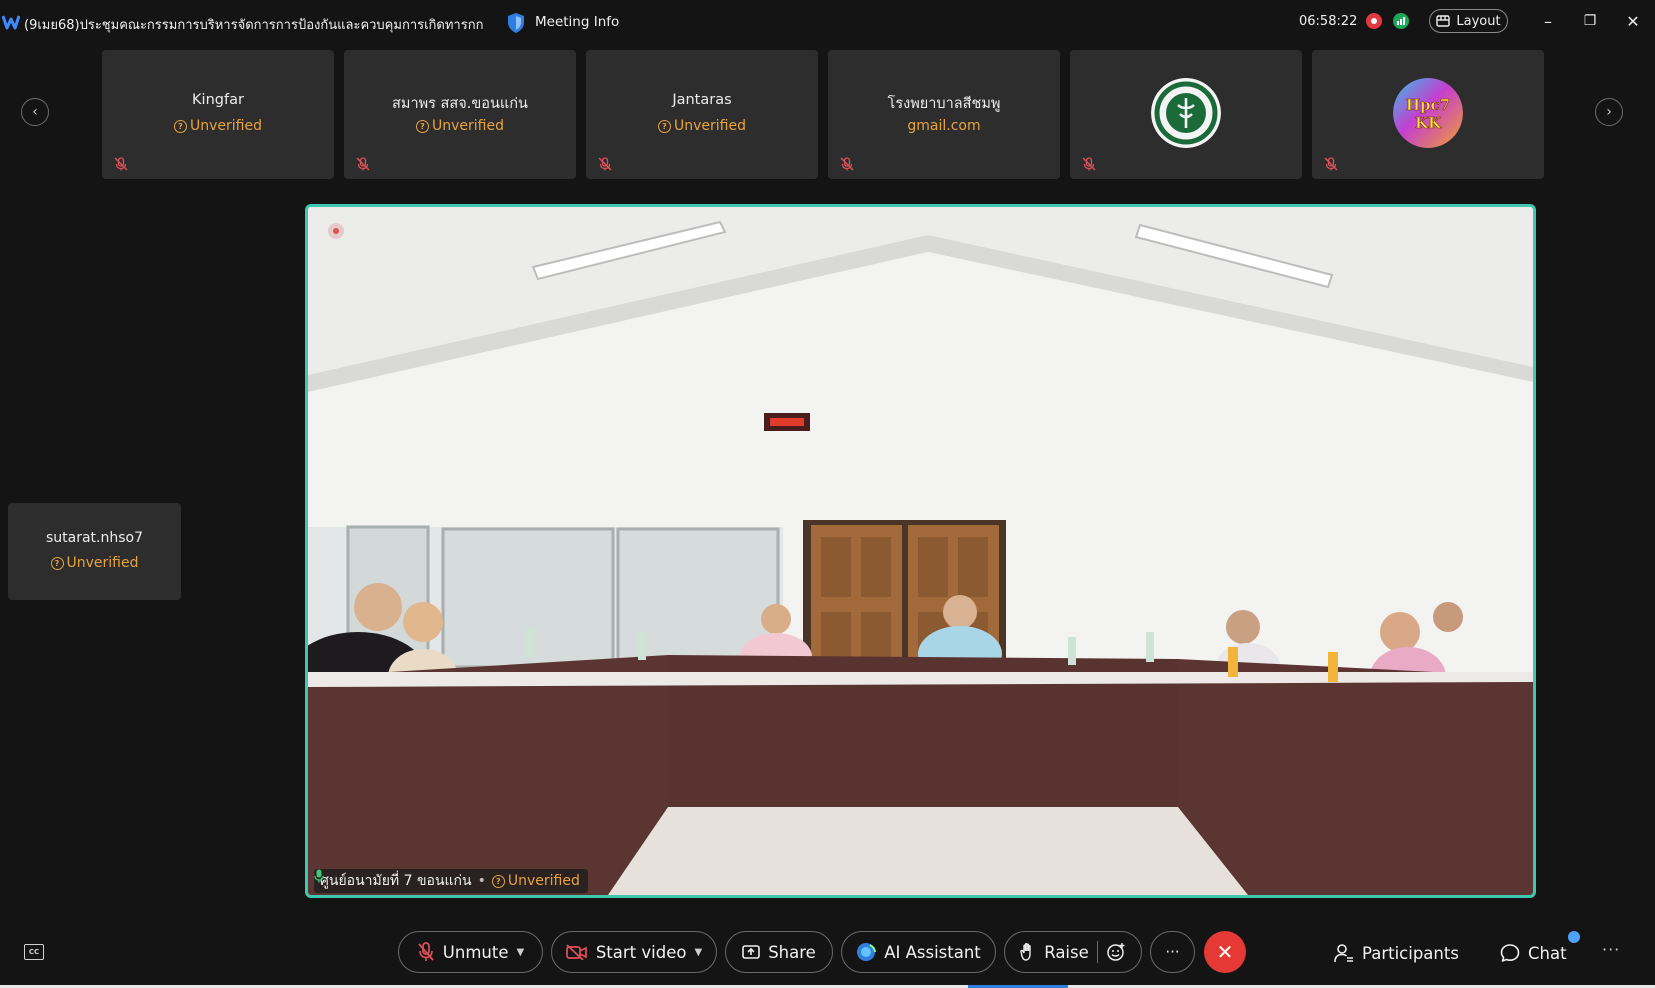 The image size is (1655, 988). What do you see at coordinates (1510, 953) in the screenshot?
I see `chat-bubble-icon` at bounding box center [1510, 953].